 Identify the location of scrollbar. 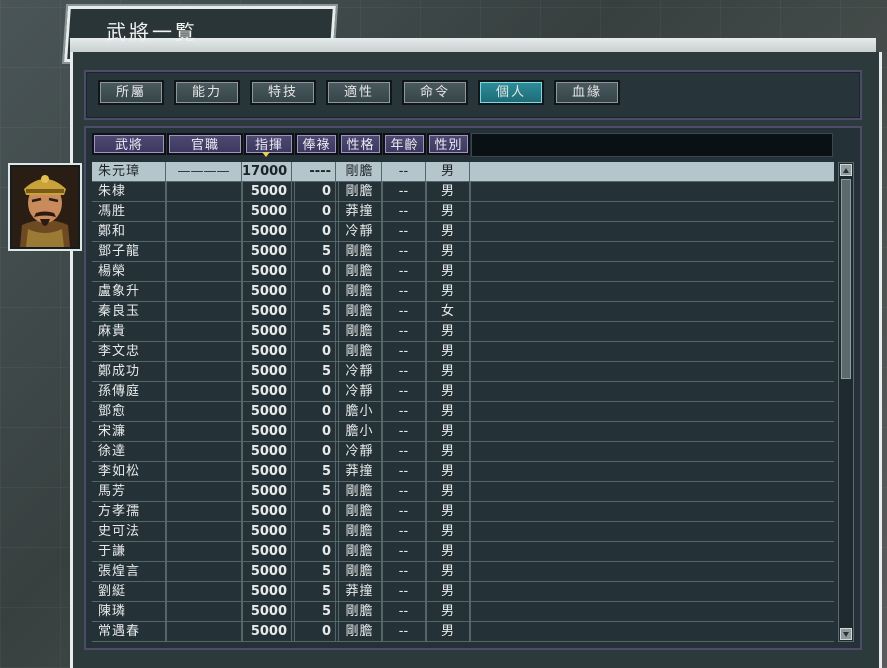
(846, 402).